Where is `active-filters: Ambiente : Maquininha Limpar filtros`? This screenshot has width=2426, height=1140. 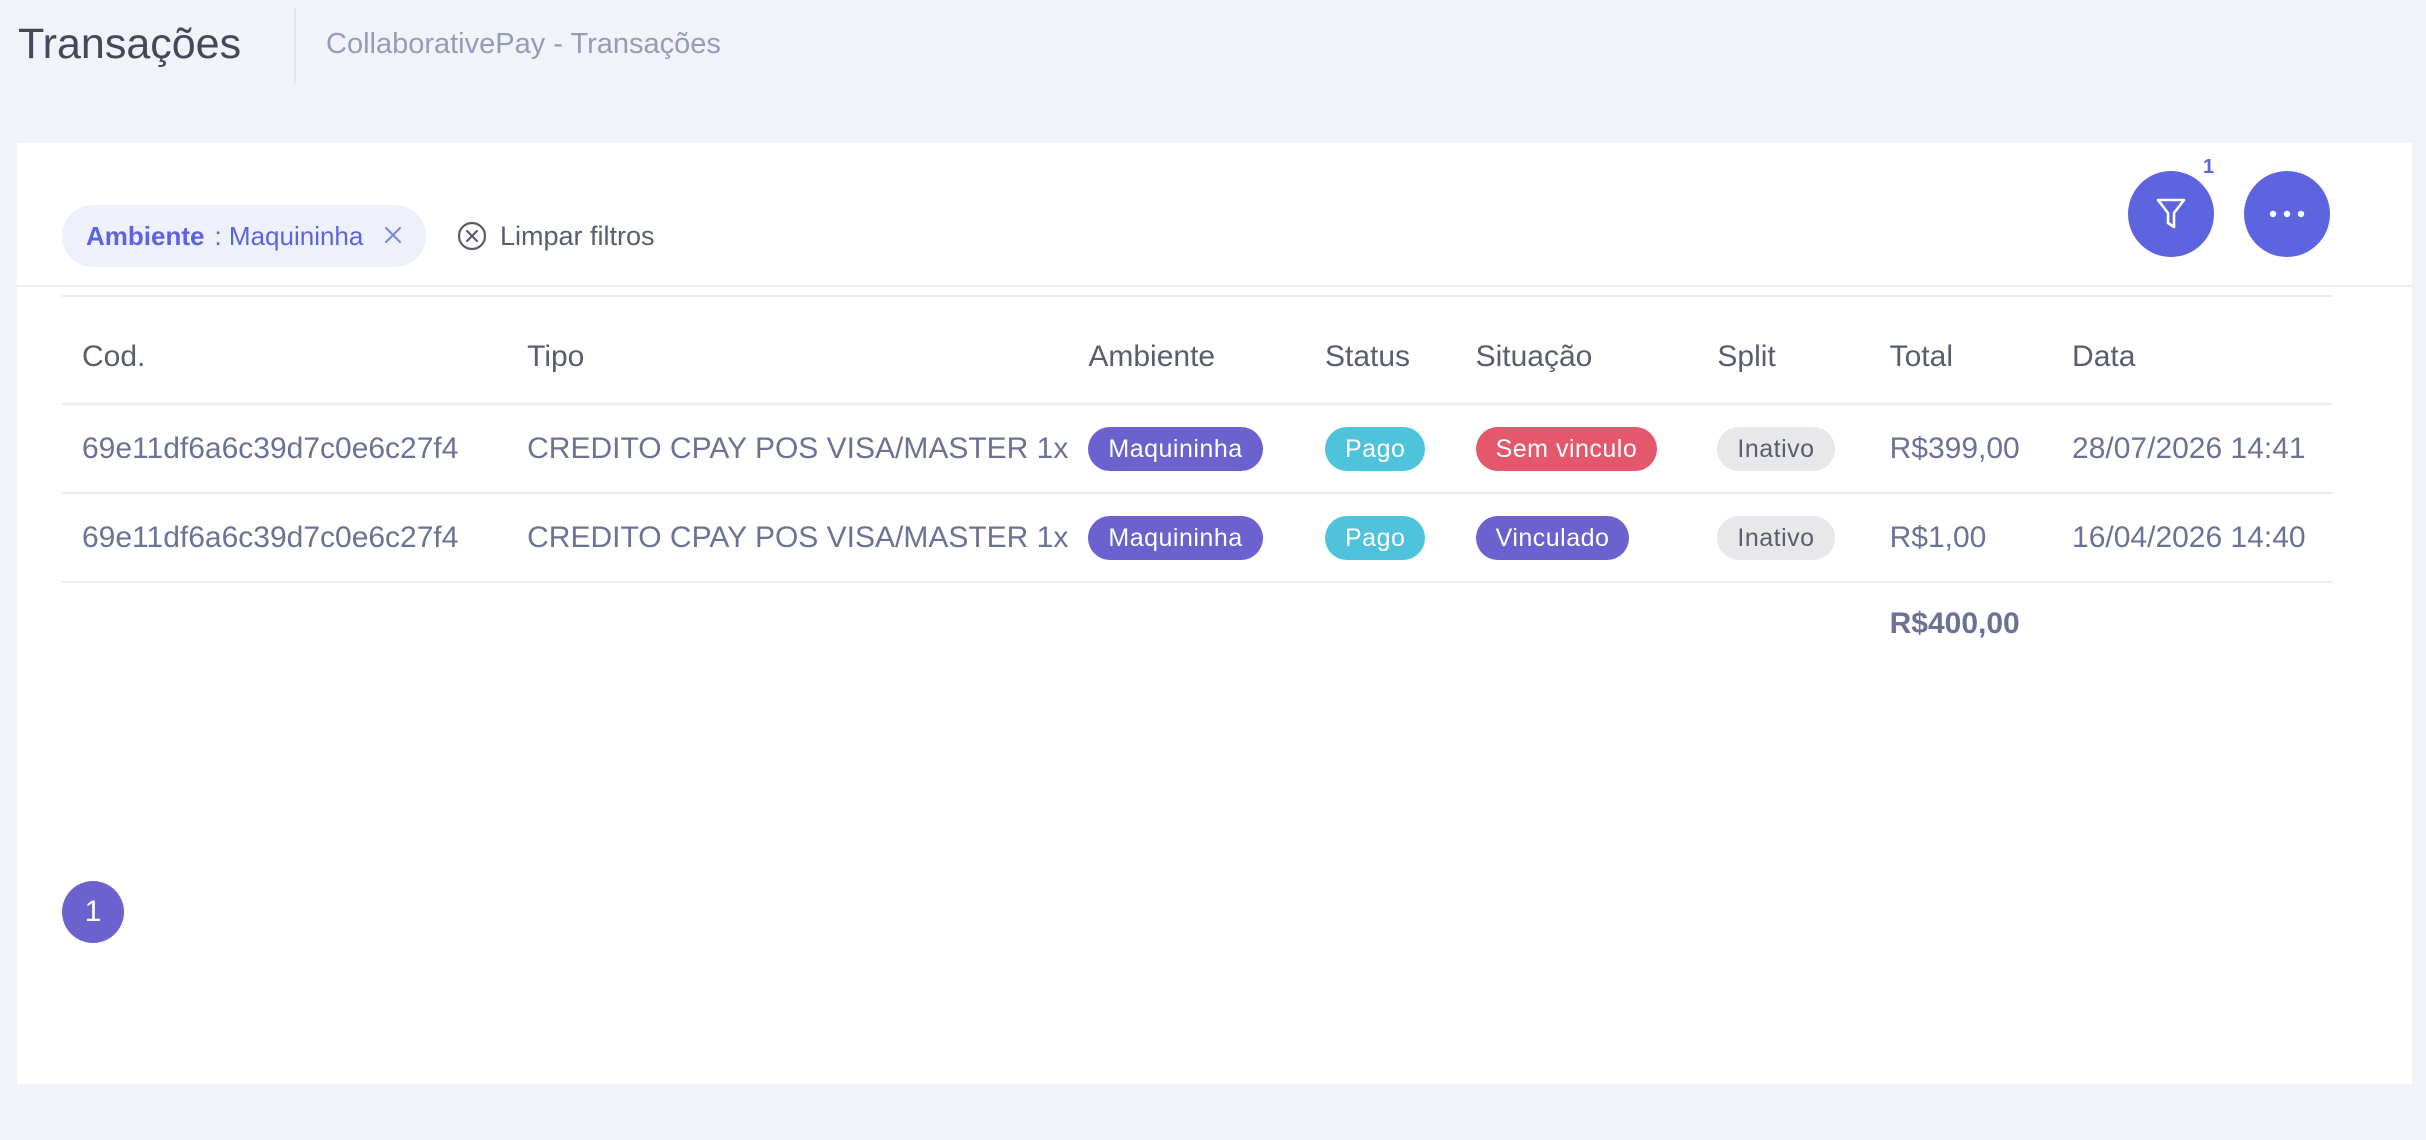
active-filters: Ambiente : Maquininha Limpar filtros is located at coordinates (1197, 251).